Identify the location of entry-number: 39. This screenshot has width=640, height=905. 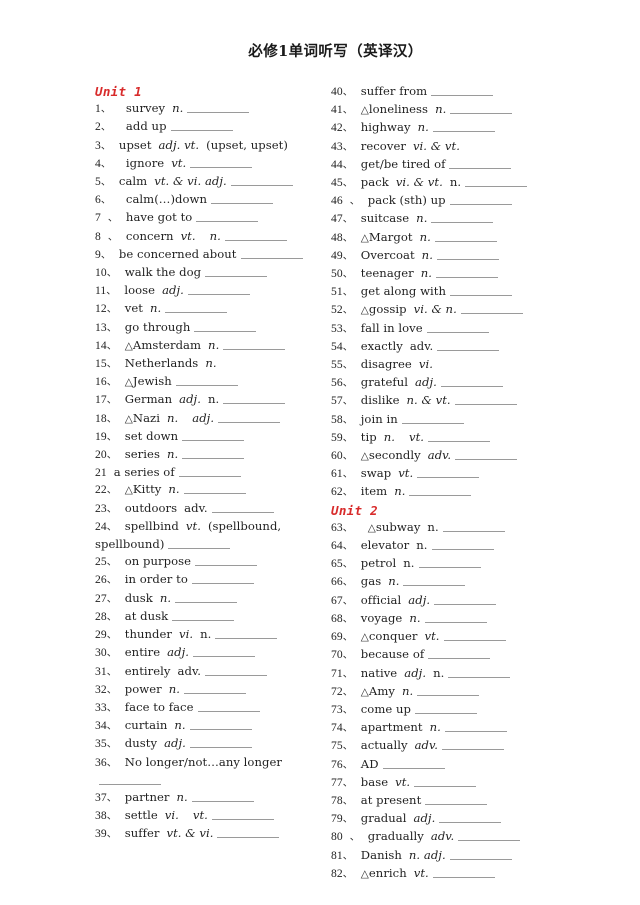
(101, 834).